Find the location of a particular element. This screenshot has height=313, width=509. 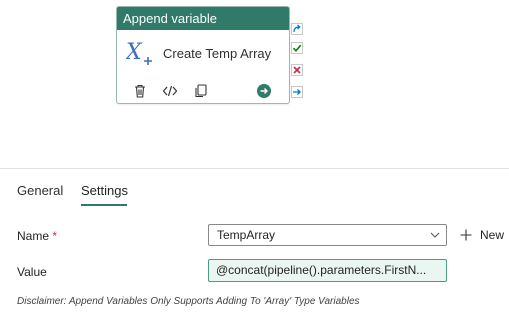

properties-tabs: General Settings is located at coordinates (254, 188).